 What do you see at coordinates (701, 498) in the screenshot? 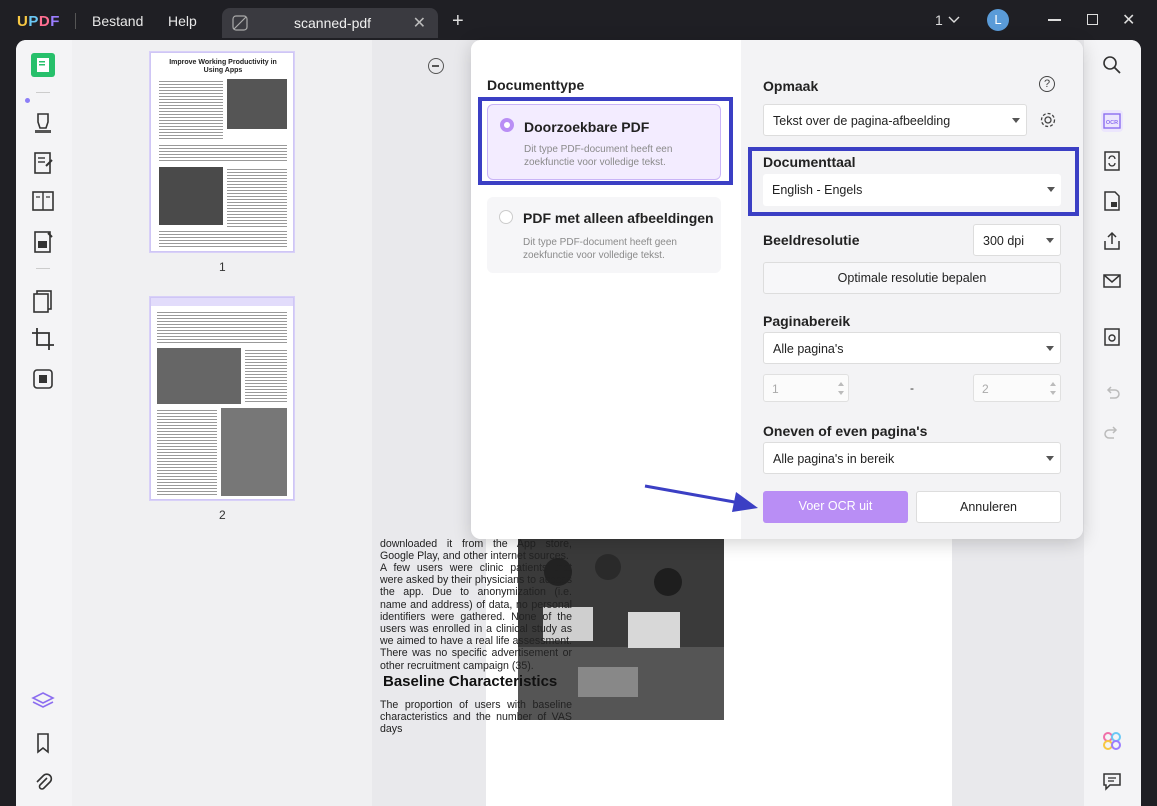
I see `annotation-arrow` at bounding box center [701, 498].